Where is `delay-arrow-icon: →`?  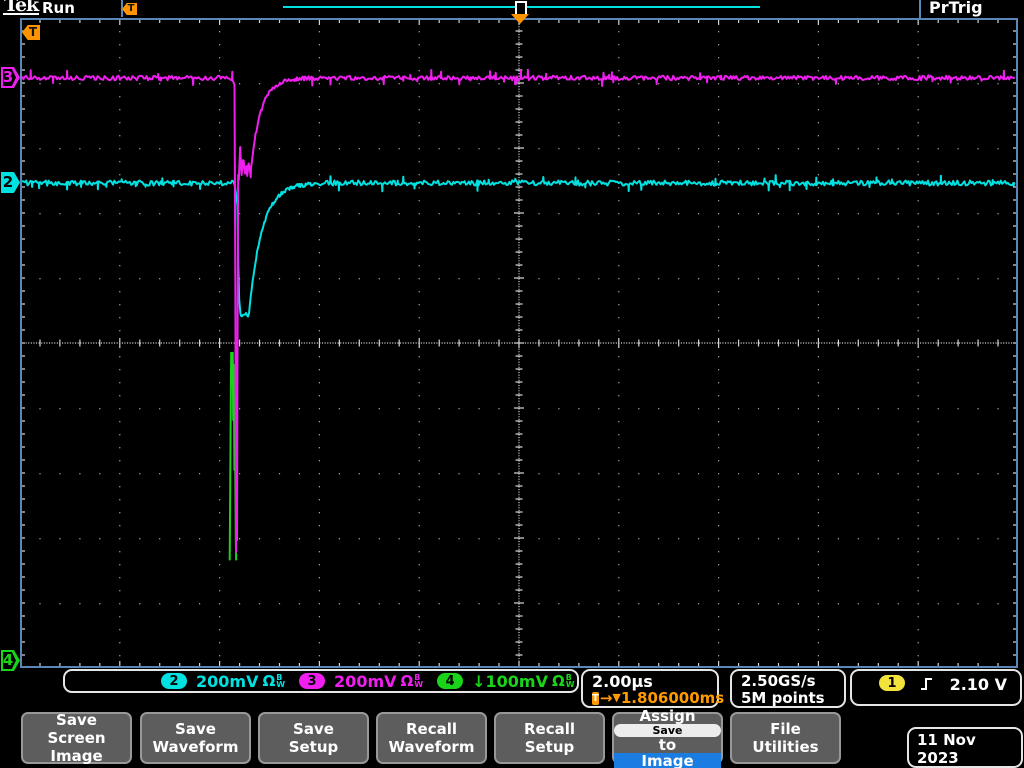
delay-arrow-icon: → is located at coordinates (606, 698).